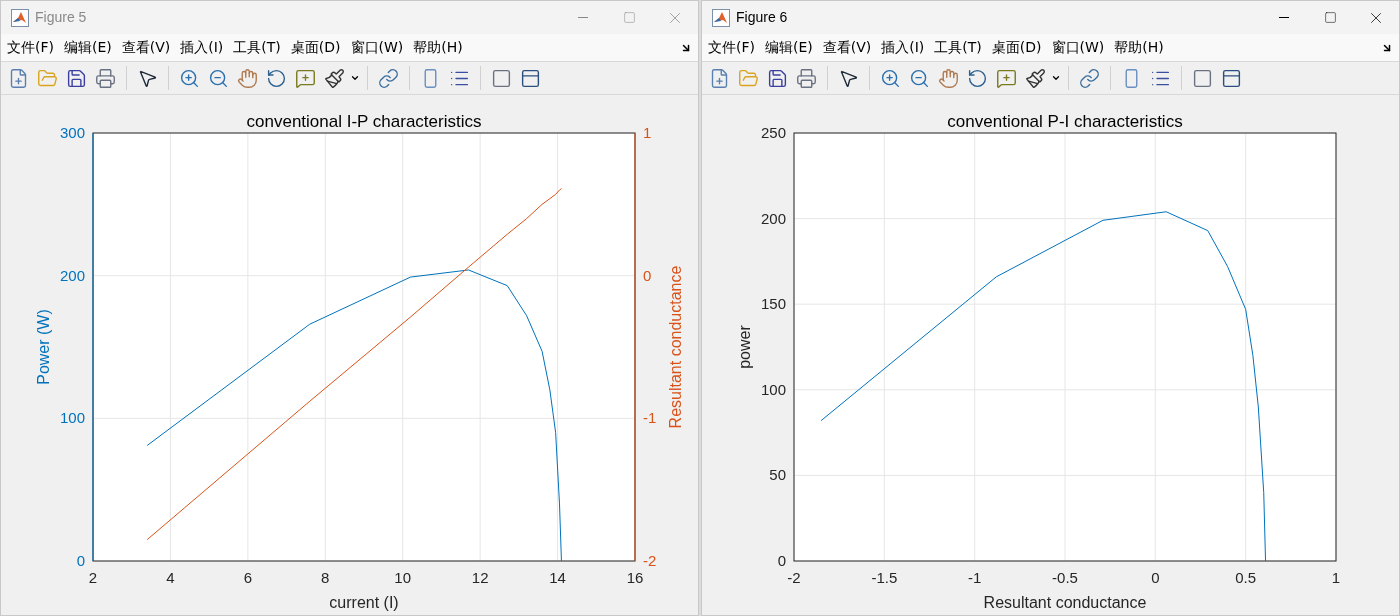 This screenshot has height=616, width=1400. What do you see at coordinates (72, 132) in the screenshot?
I see `tick-label: 300` at bounding box center [72, 132].